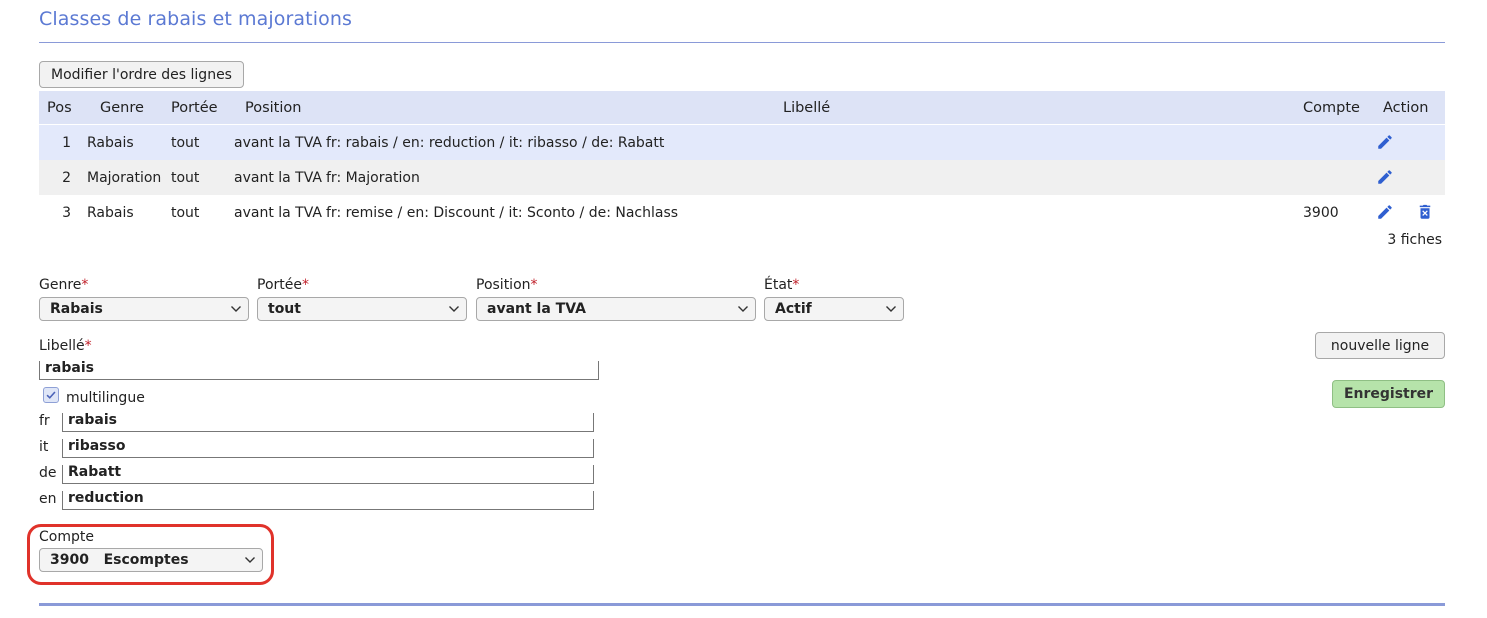 This screenshot has width=1487, height=618. I want to click on checkmark-icon, so click(51, 395).